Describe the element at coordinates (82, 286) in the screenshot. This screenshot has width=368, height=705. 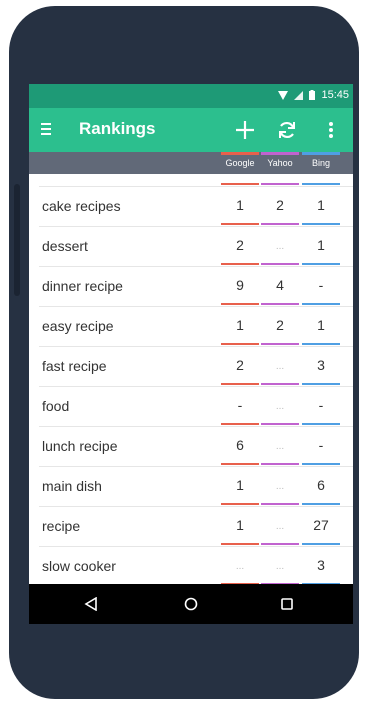
I see `keyword-label: dinner recipe` at that location.